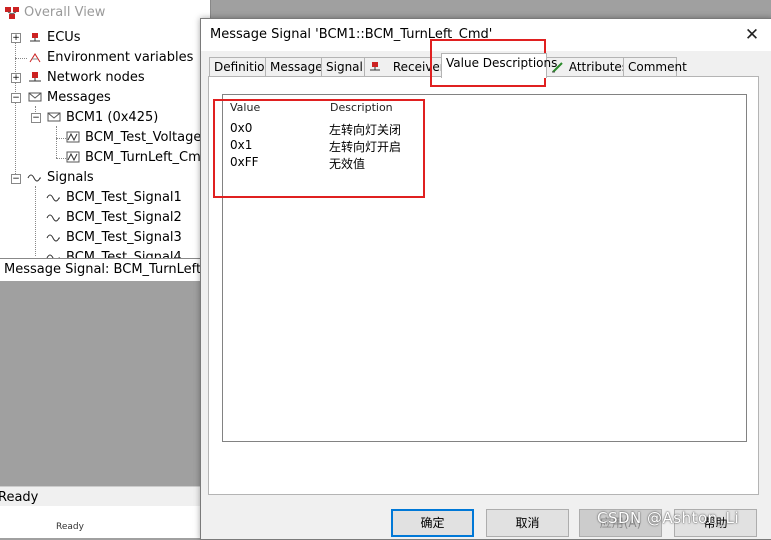  Describe the element at coordinates (365, 130) in the screenshot. I see `description-cell: 左转向灯关闭` at that location.